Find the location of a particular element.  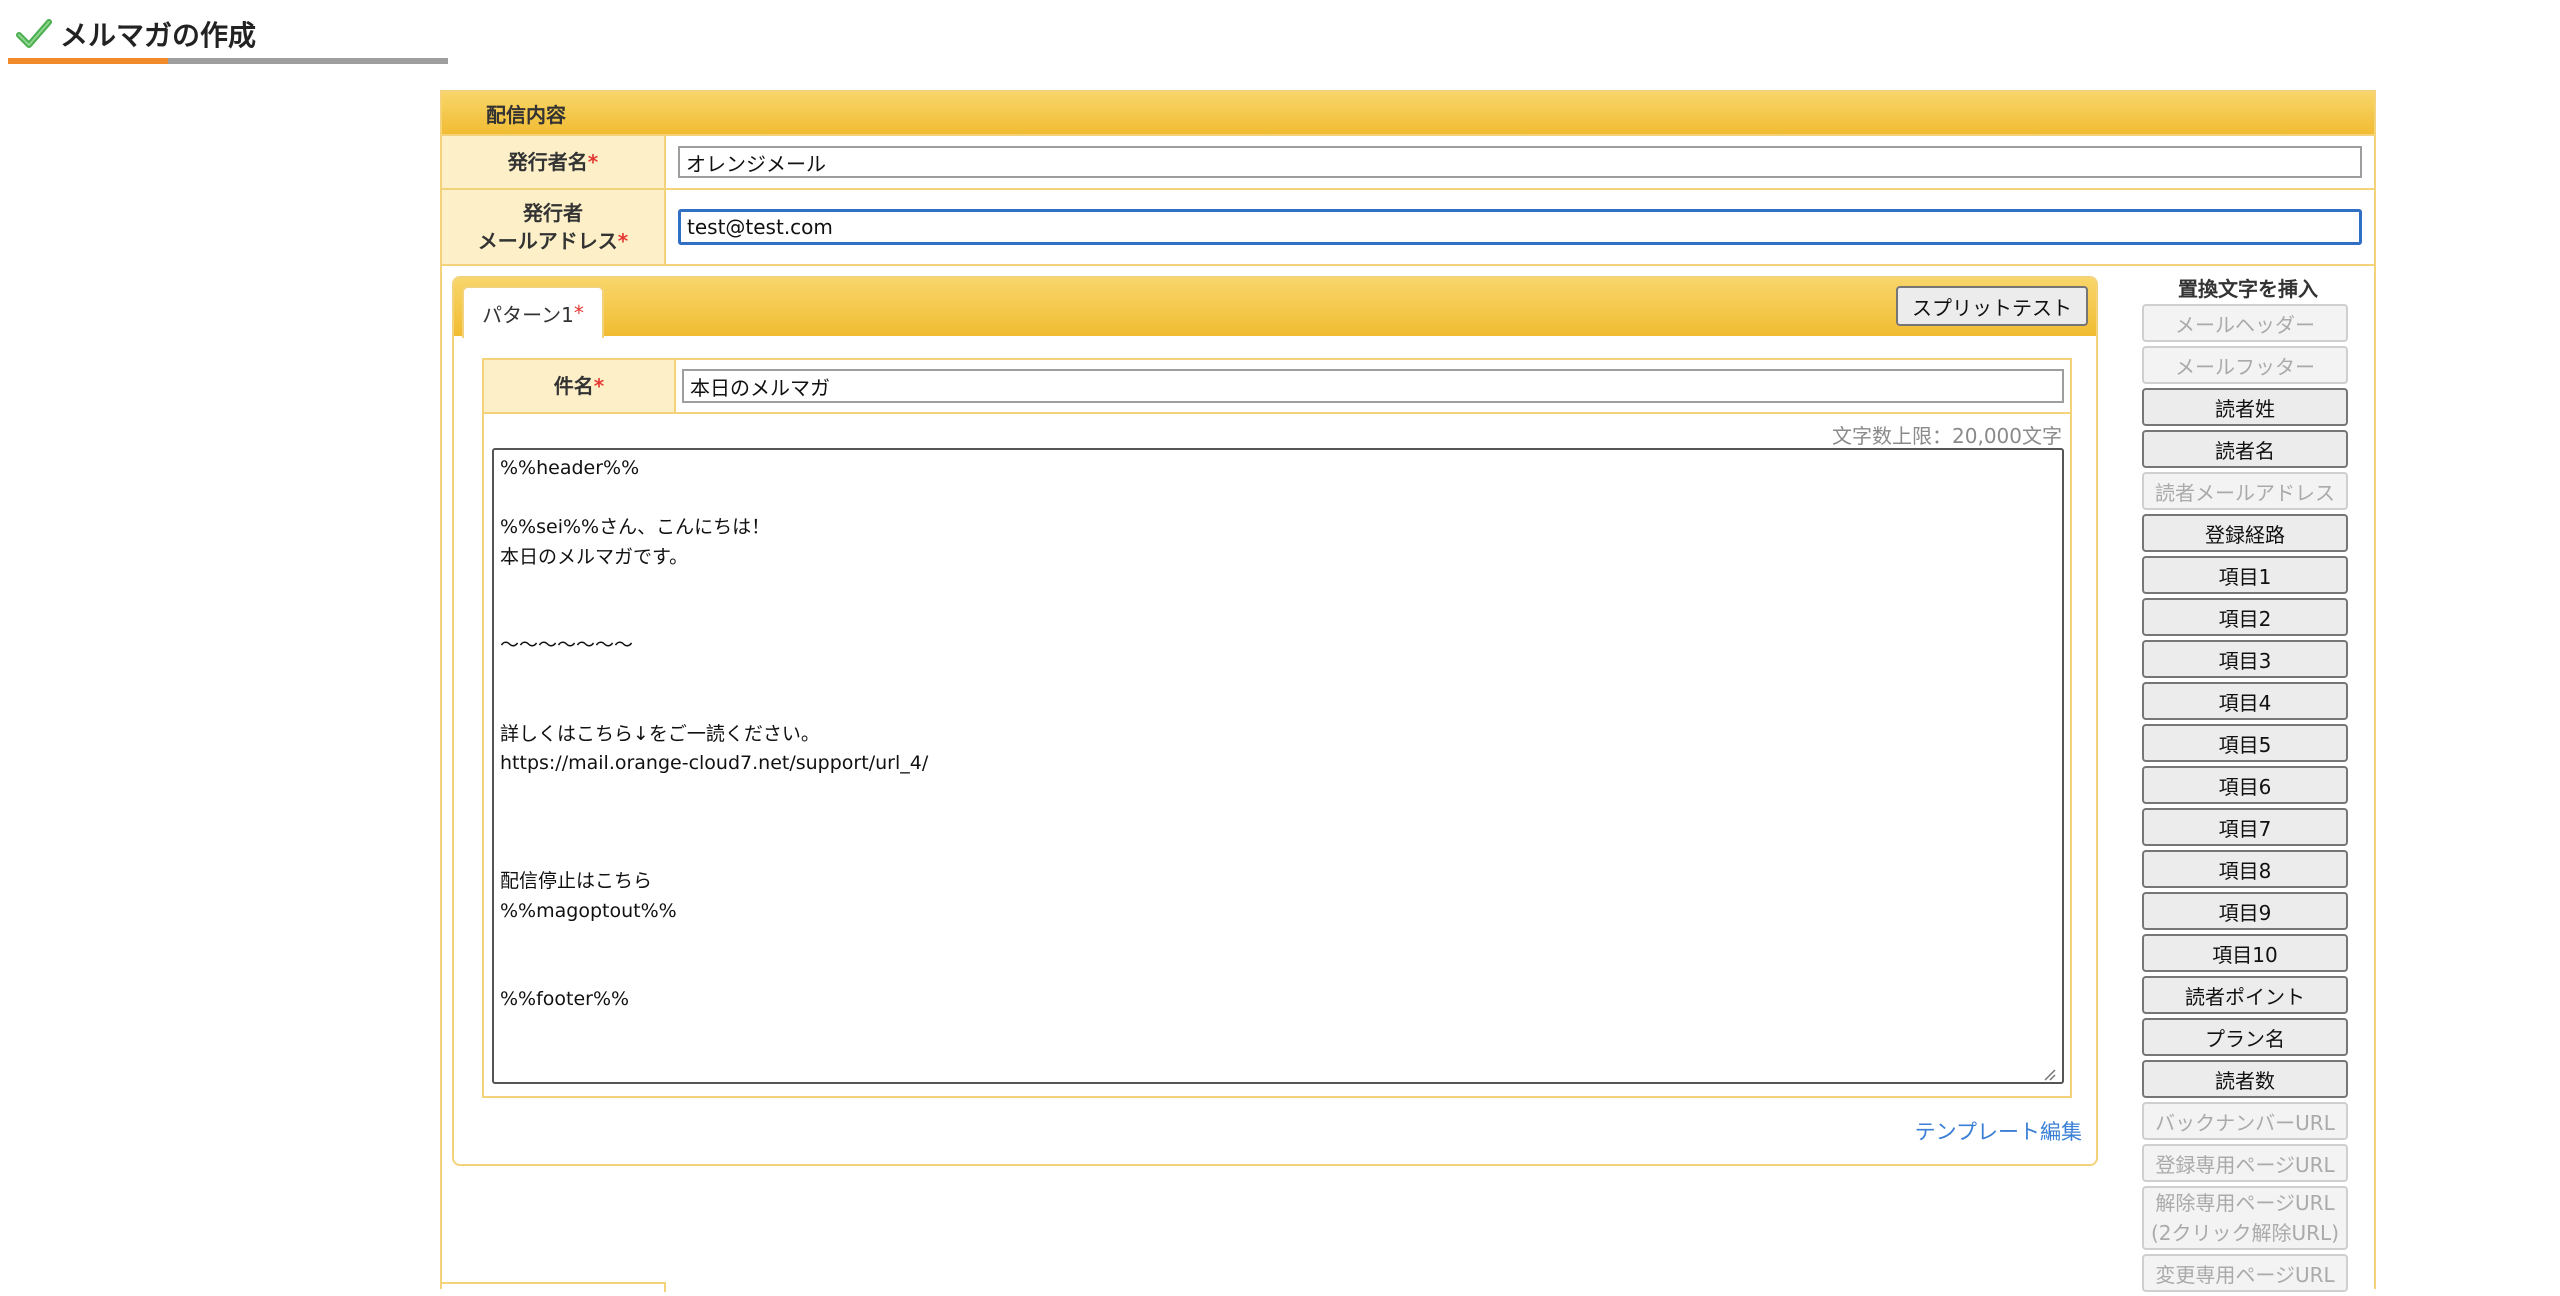

sender-email-label-line2: メールアドレス is located at coordinates (547, 241).